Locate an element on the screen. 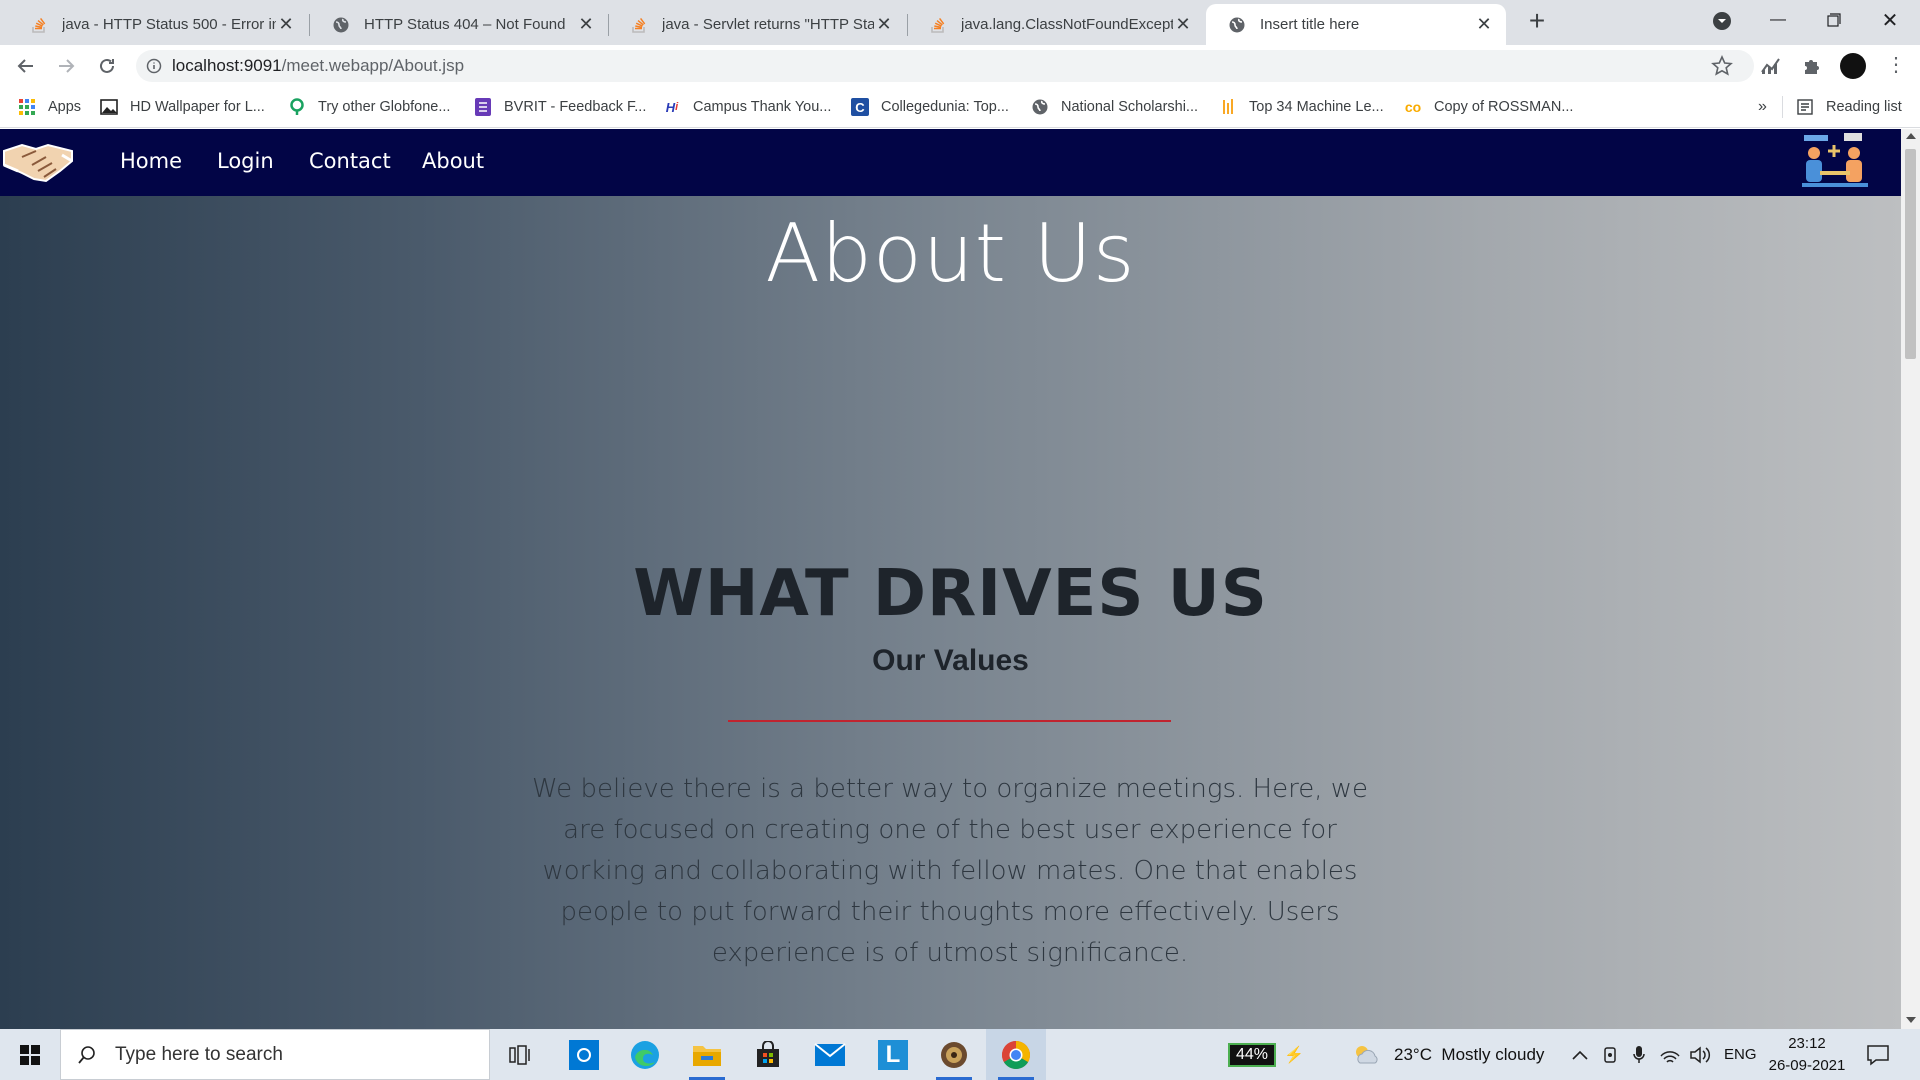 The height and width of the screenshot is (1080, 1920). task-view-icon is located at coordinates (519, 1054).